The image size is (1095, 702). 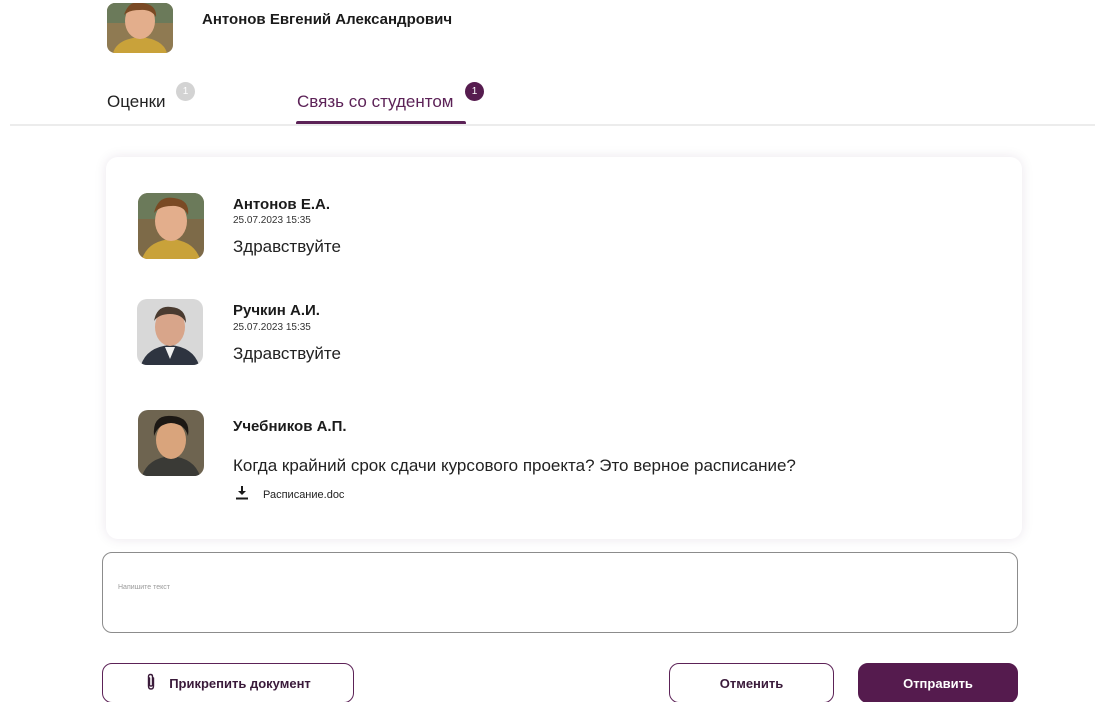 I want to click on attachment-link: Расписание.doc, so click(x=289, y=495).